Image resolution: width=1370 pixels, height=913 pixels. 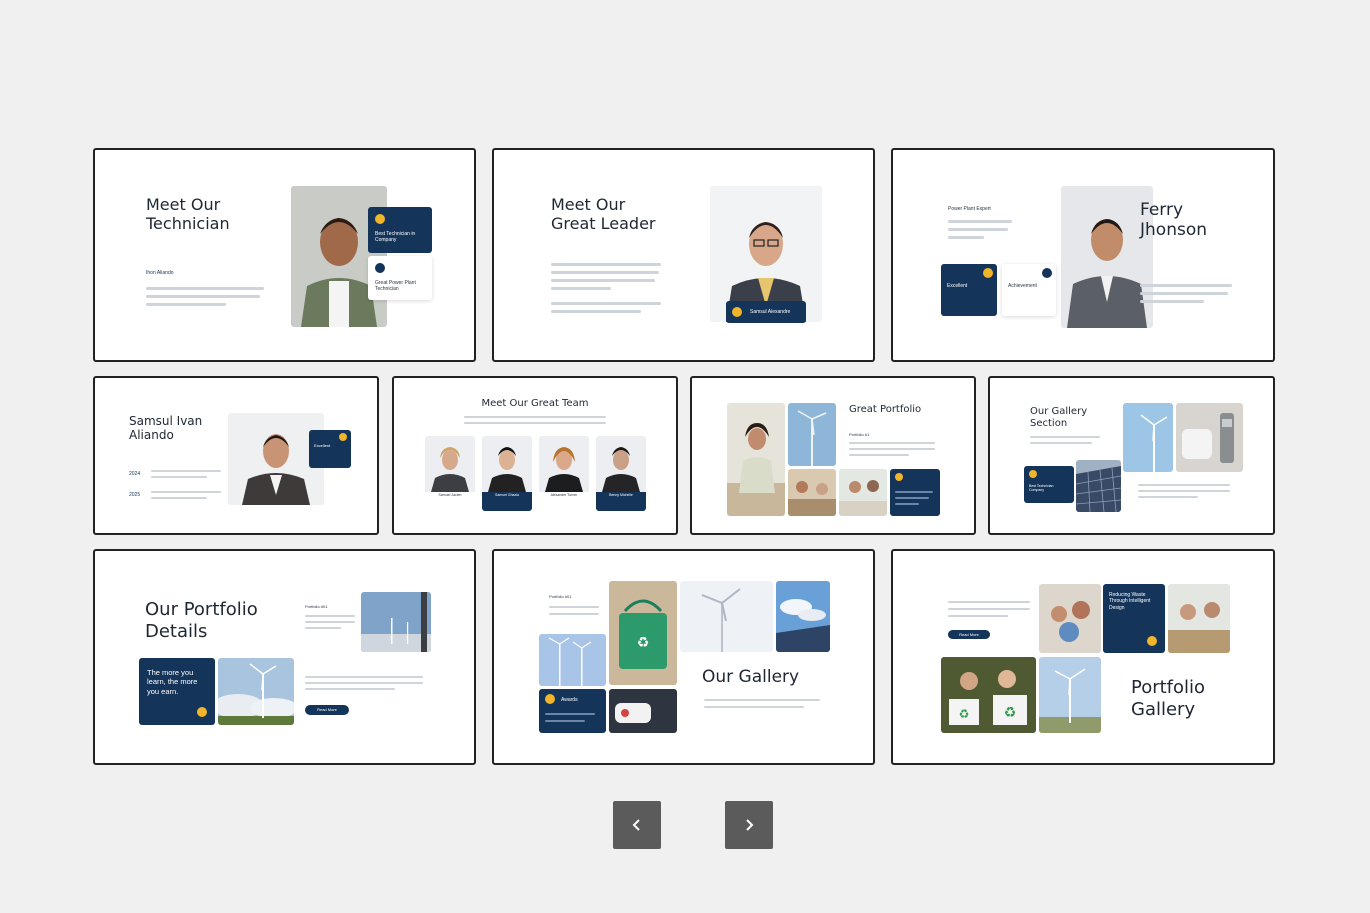 I want to click on gallery-photo-children, so click(x=1199, y=618).